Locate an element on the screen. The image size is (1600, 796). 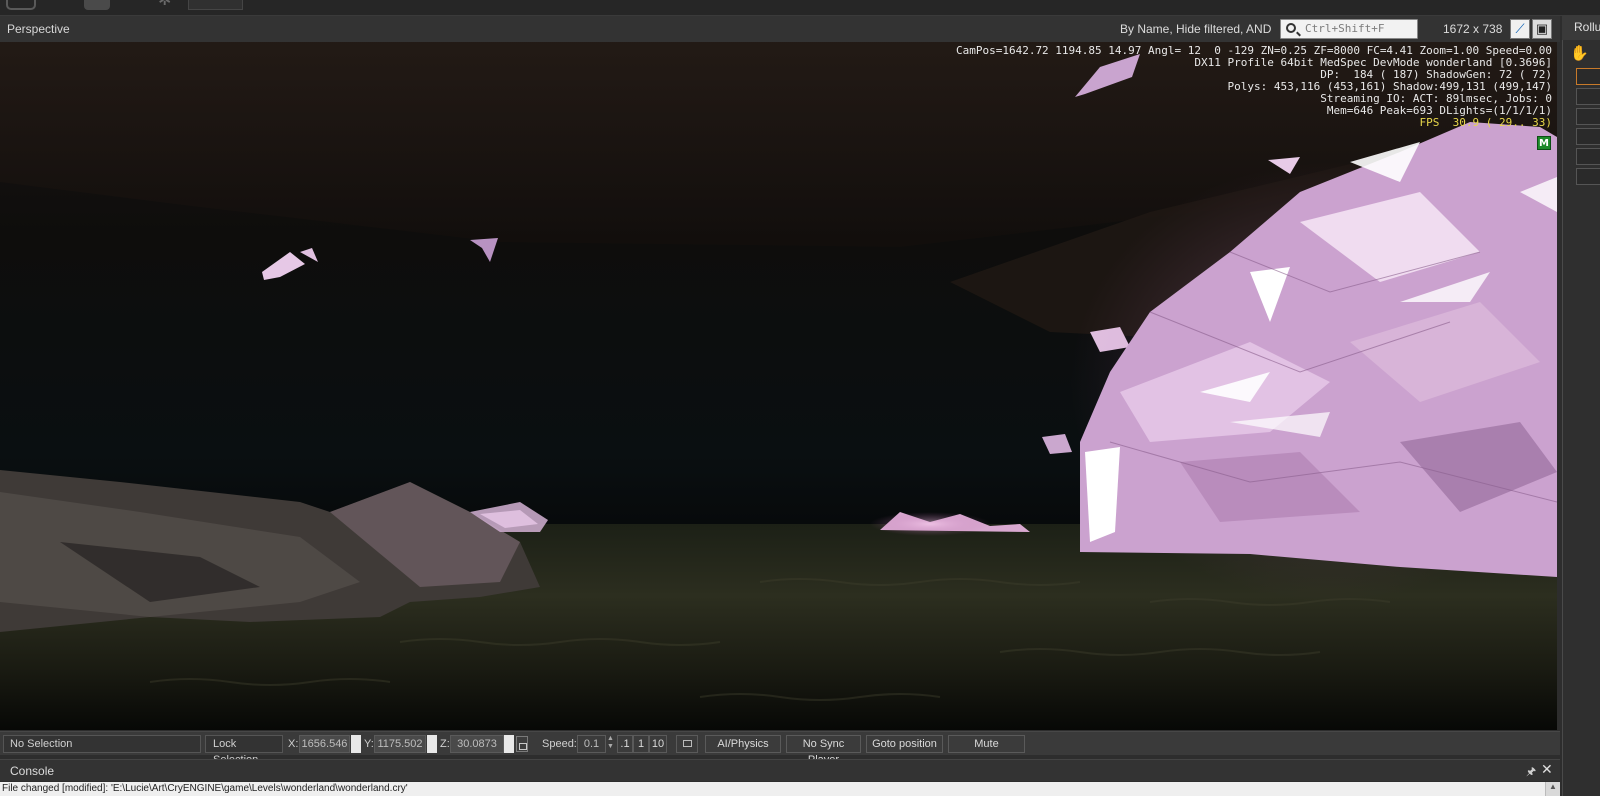
ai-physics-button: AI/Physics is located at coordinates (743, 744).